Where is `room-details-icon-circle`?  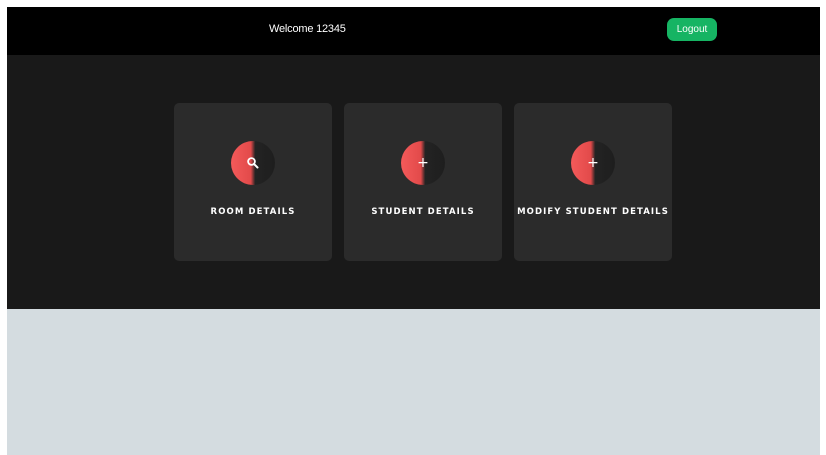 room-details-icon-circle is located at coordinates (253, 163).